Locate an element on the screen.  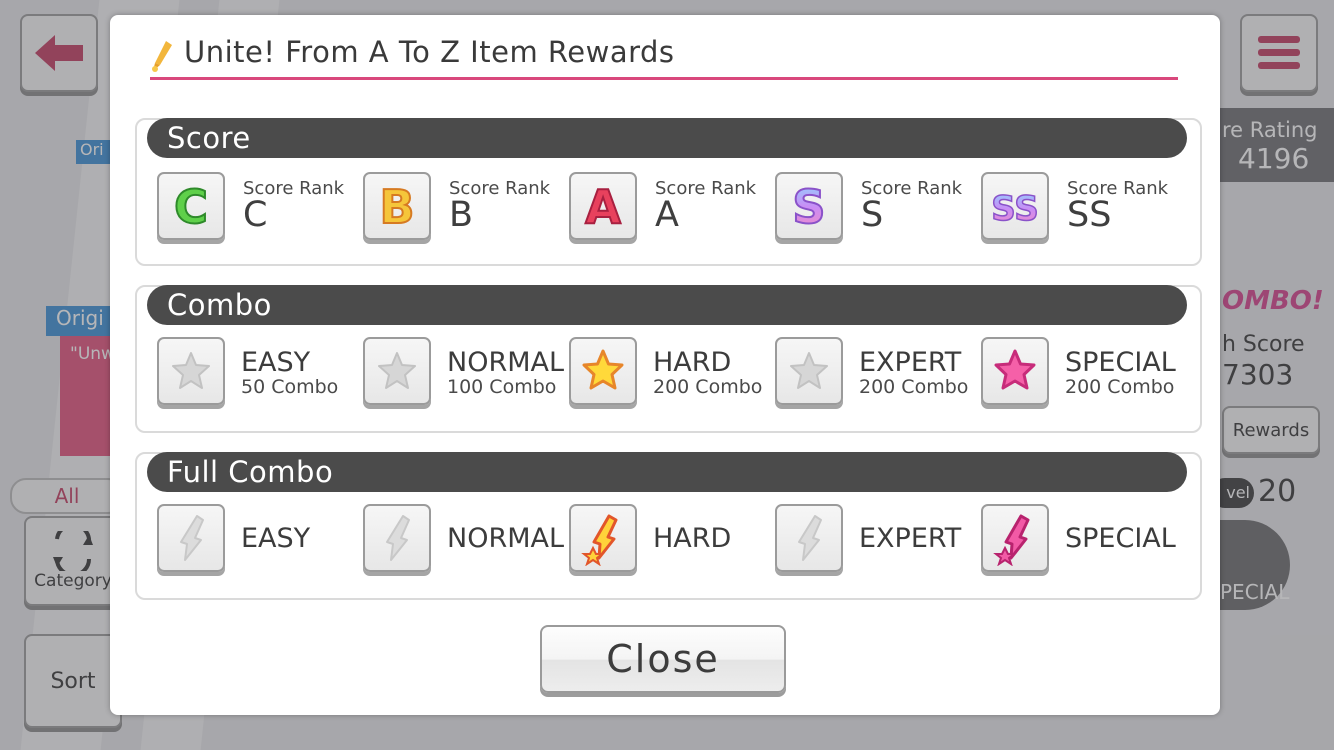
svg-text: A is located at coordinates (603, 207).